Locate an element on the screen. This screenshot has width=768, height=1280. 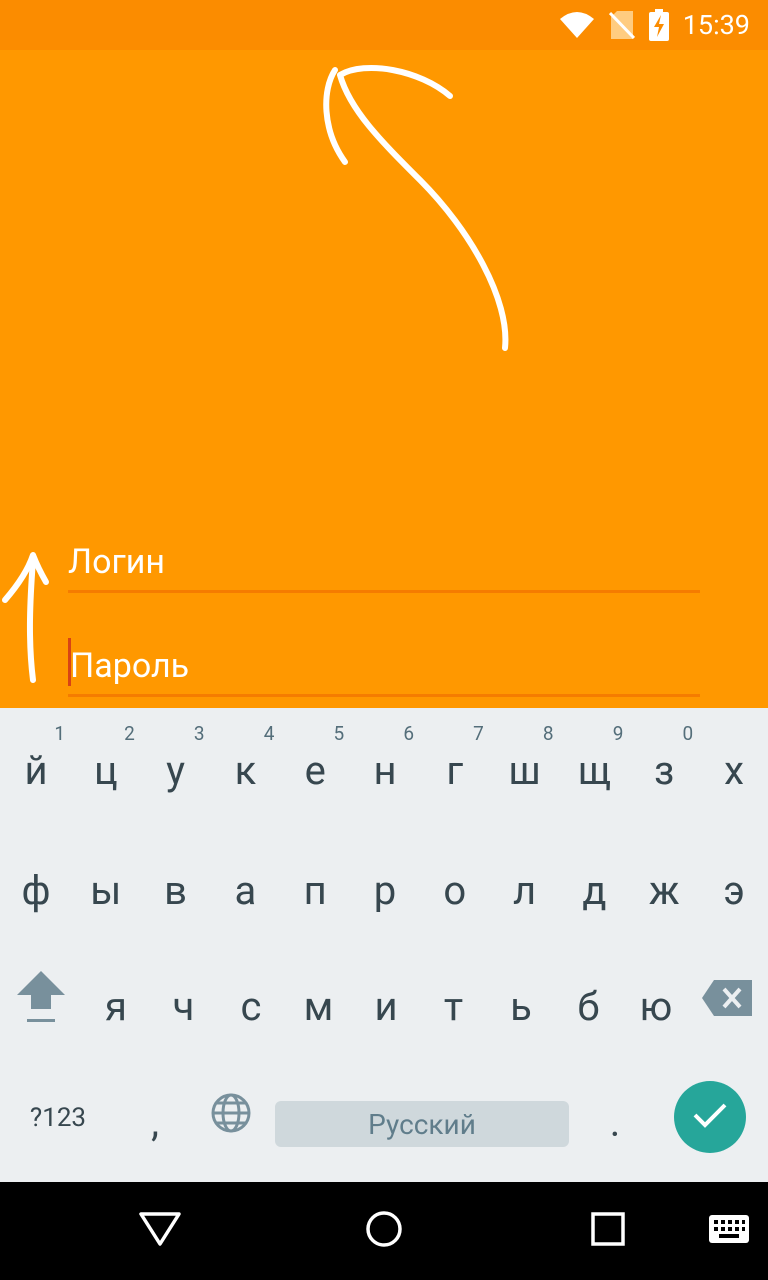
key-б: б is located at coordinates (589, 1002).